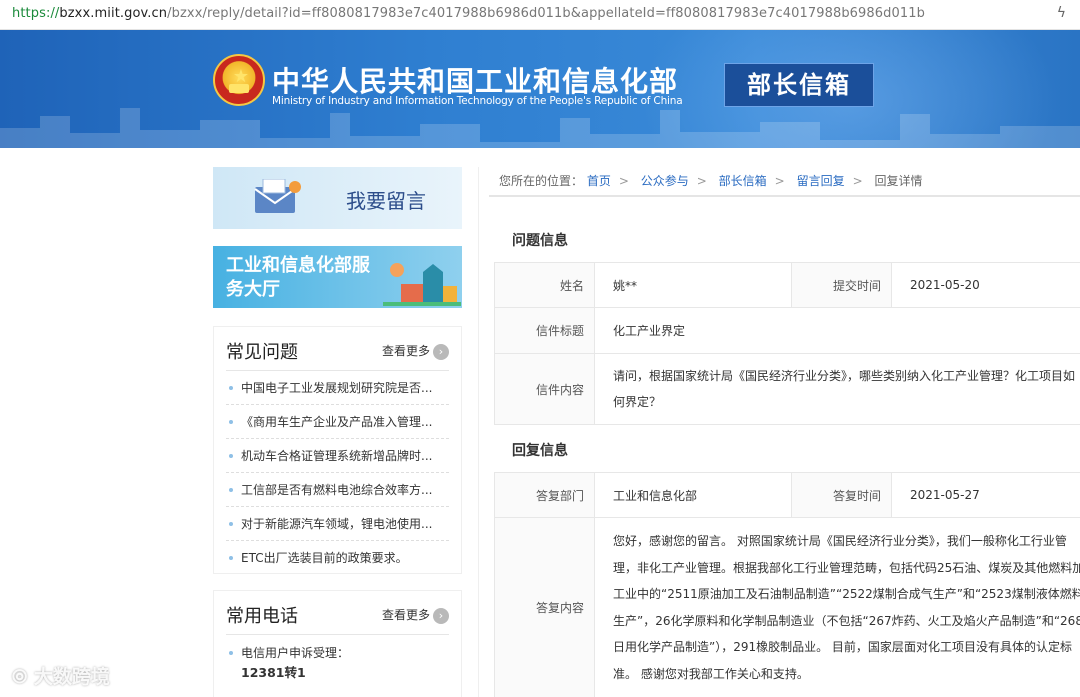 Image resolution: width=1080 pixels, height=697 pixels. What do you see at coordinates (540, 241) in the screenshot?
I see `question-section-title: 问题信息` at bounding box center [540, 241].